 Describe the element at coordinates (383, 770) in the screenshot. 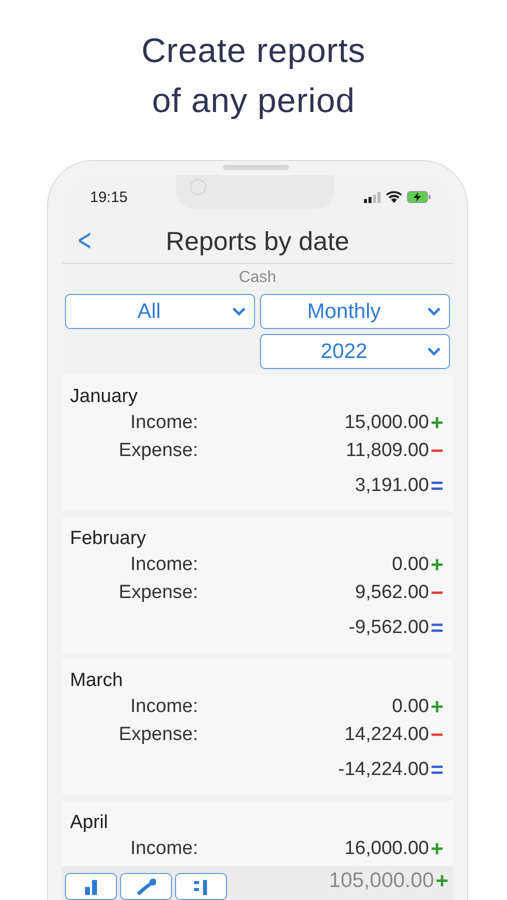

I see `amount: -14,224.00` at that location.